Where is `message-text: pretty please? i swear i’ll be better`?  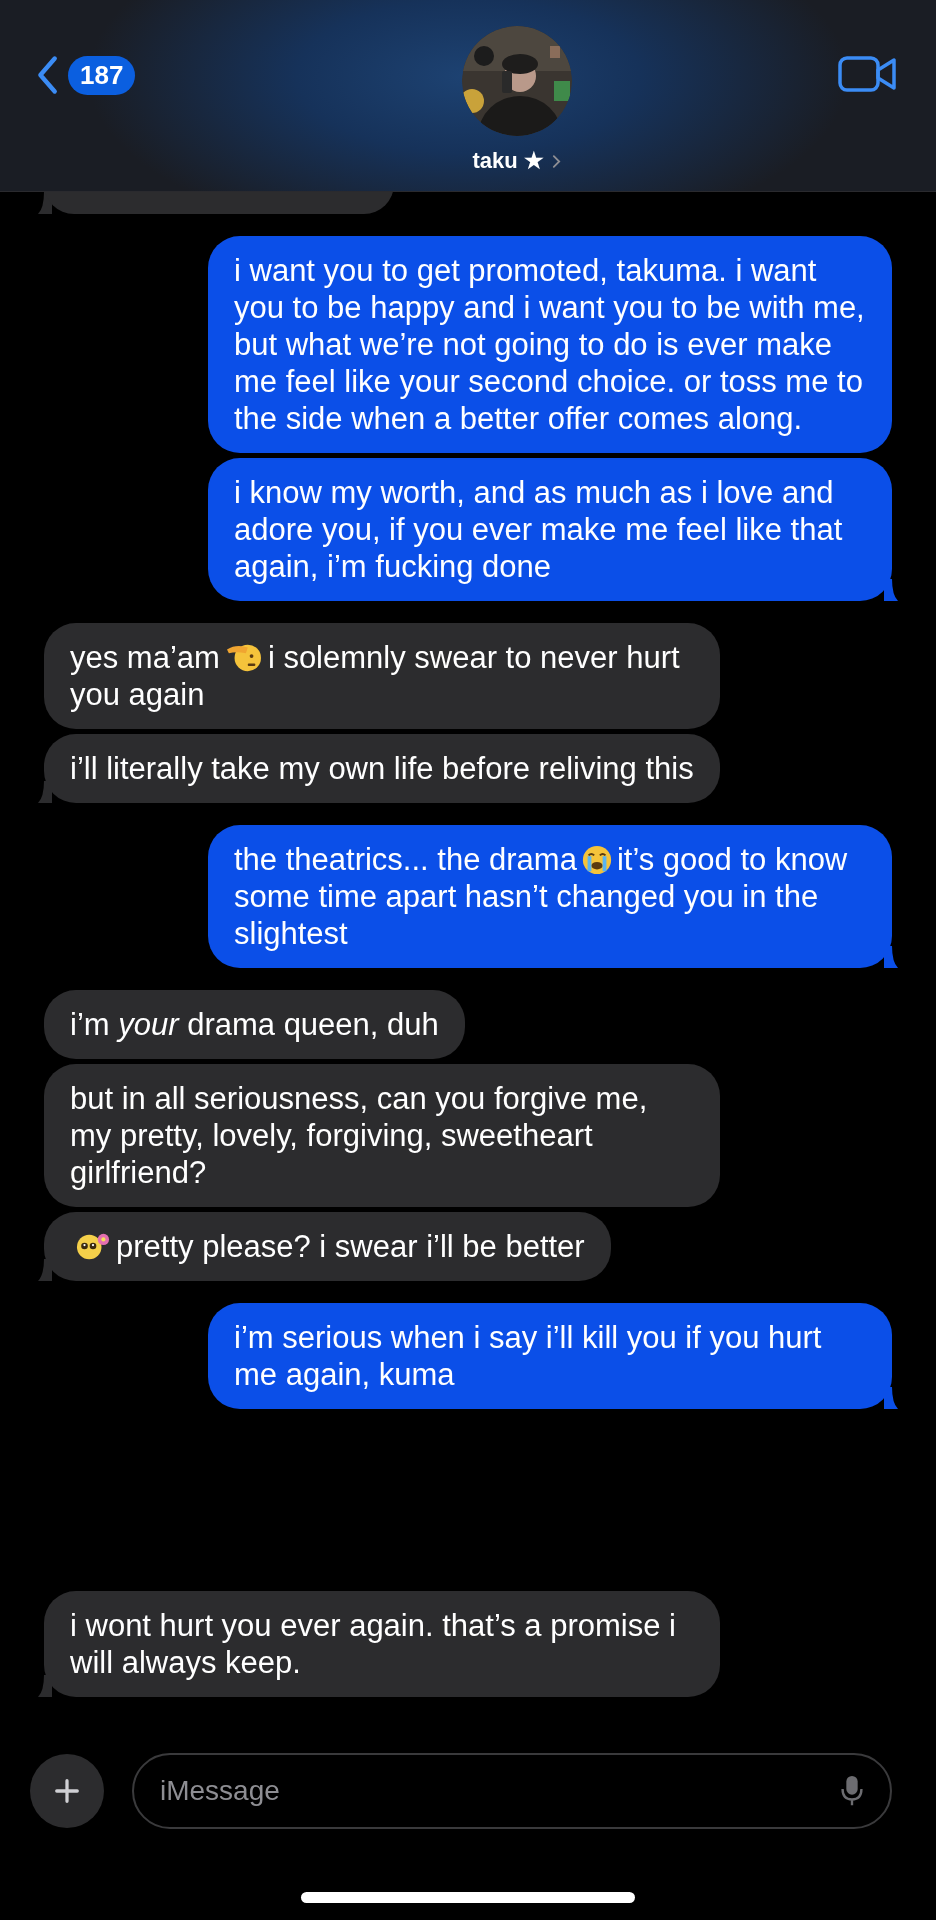 message-text: pretty please? i swear i’ll be better is located at coordinates (327, 1246).